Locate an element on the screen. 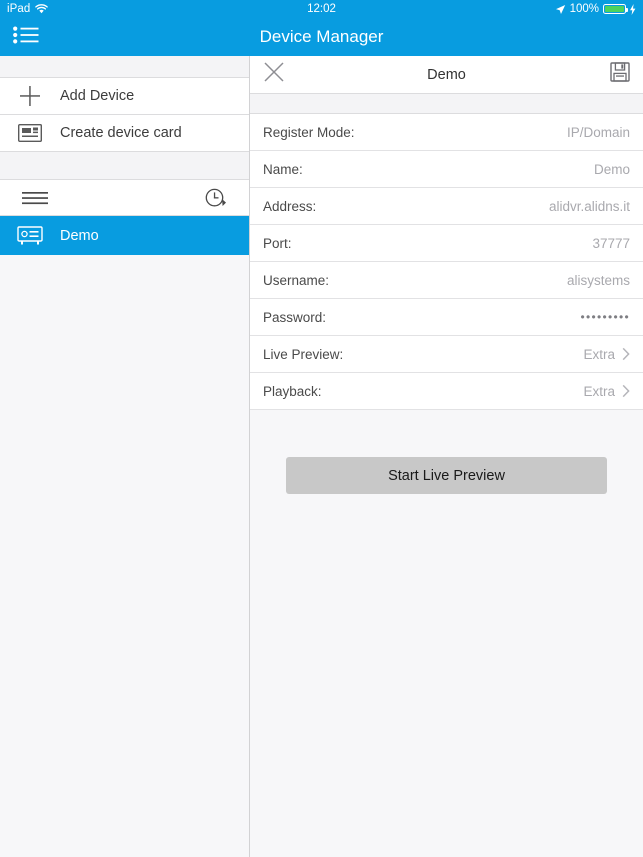 The image size is (643, 857). form-row-password: Password: ••••••••• is located at coordinates (446, 317).